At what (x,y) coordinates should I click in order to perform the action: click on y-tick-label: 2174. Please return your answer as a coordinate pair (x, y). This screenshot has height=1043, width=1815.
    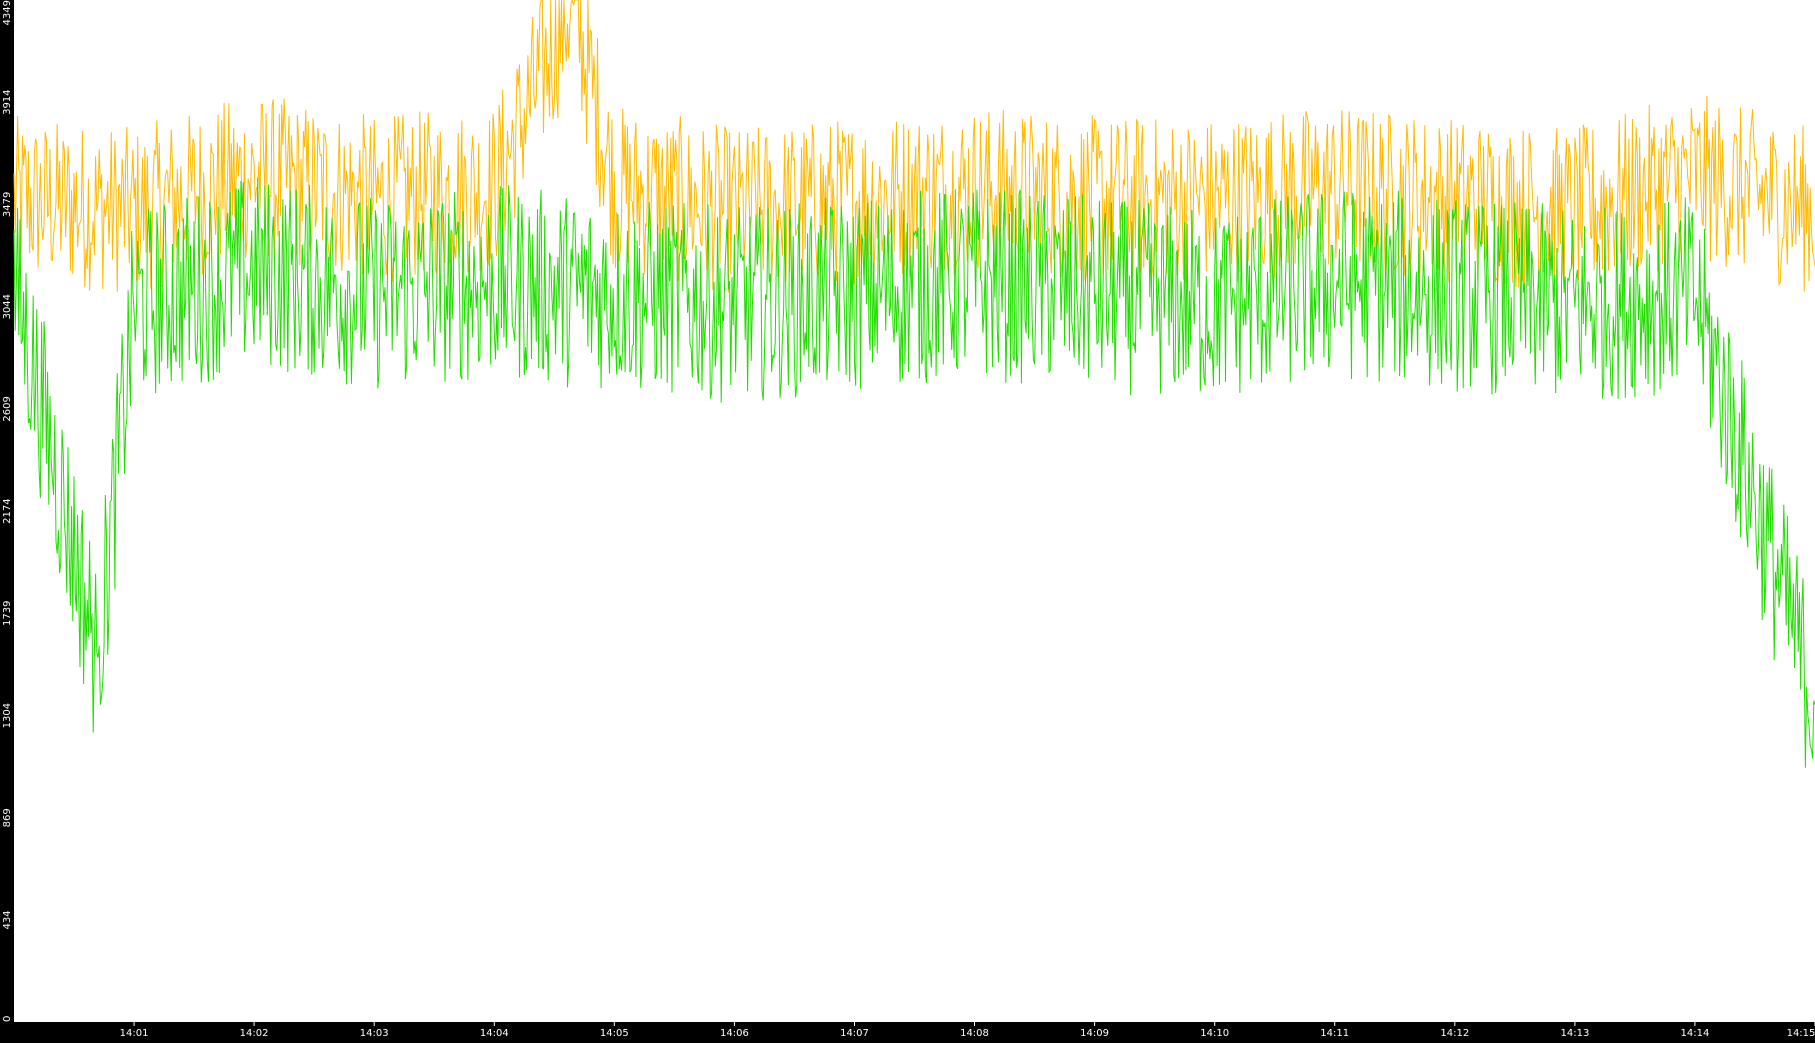
    Looking at the image, I should click on (7, 510).